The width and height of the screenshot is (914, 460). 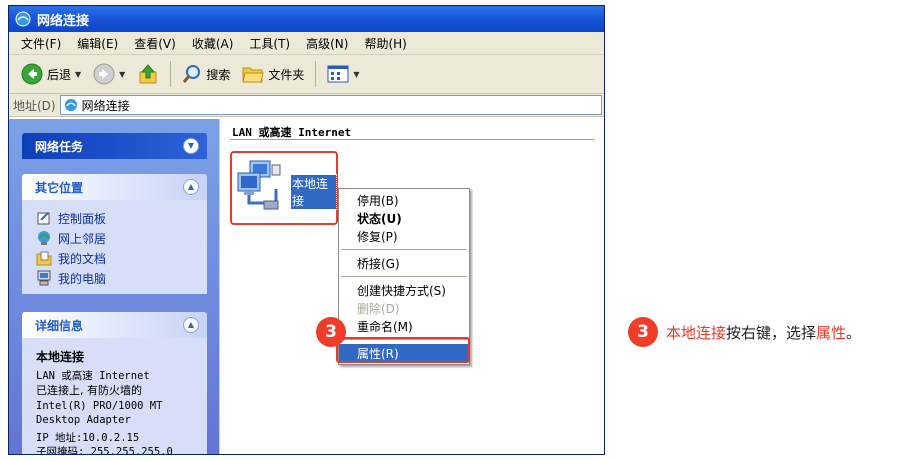 I want to click on address-value: 网络连接, so click(x=105, y=105).